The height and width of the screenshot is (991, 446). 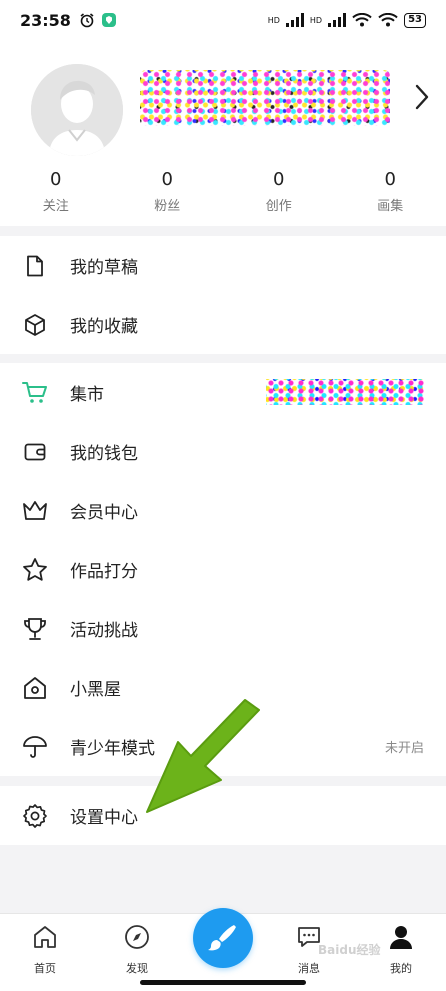 What do you see at coordinates (390, 206) in the screenshot?
I see `stat-label: 画集` at bounding box center [390, 206].